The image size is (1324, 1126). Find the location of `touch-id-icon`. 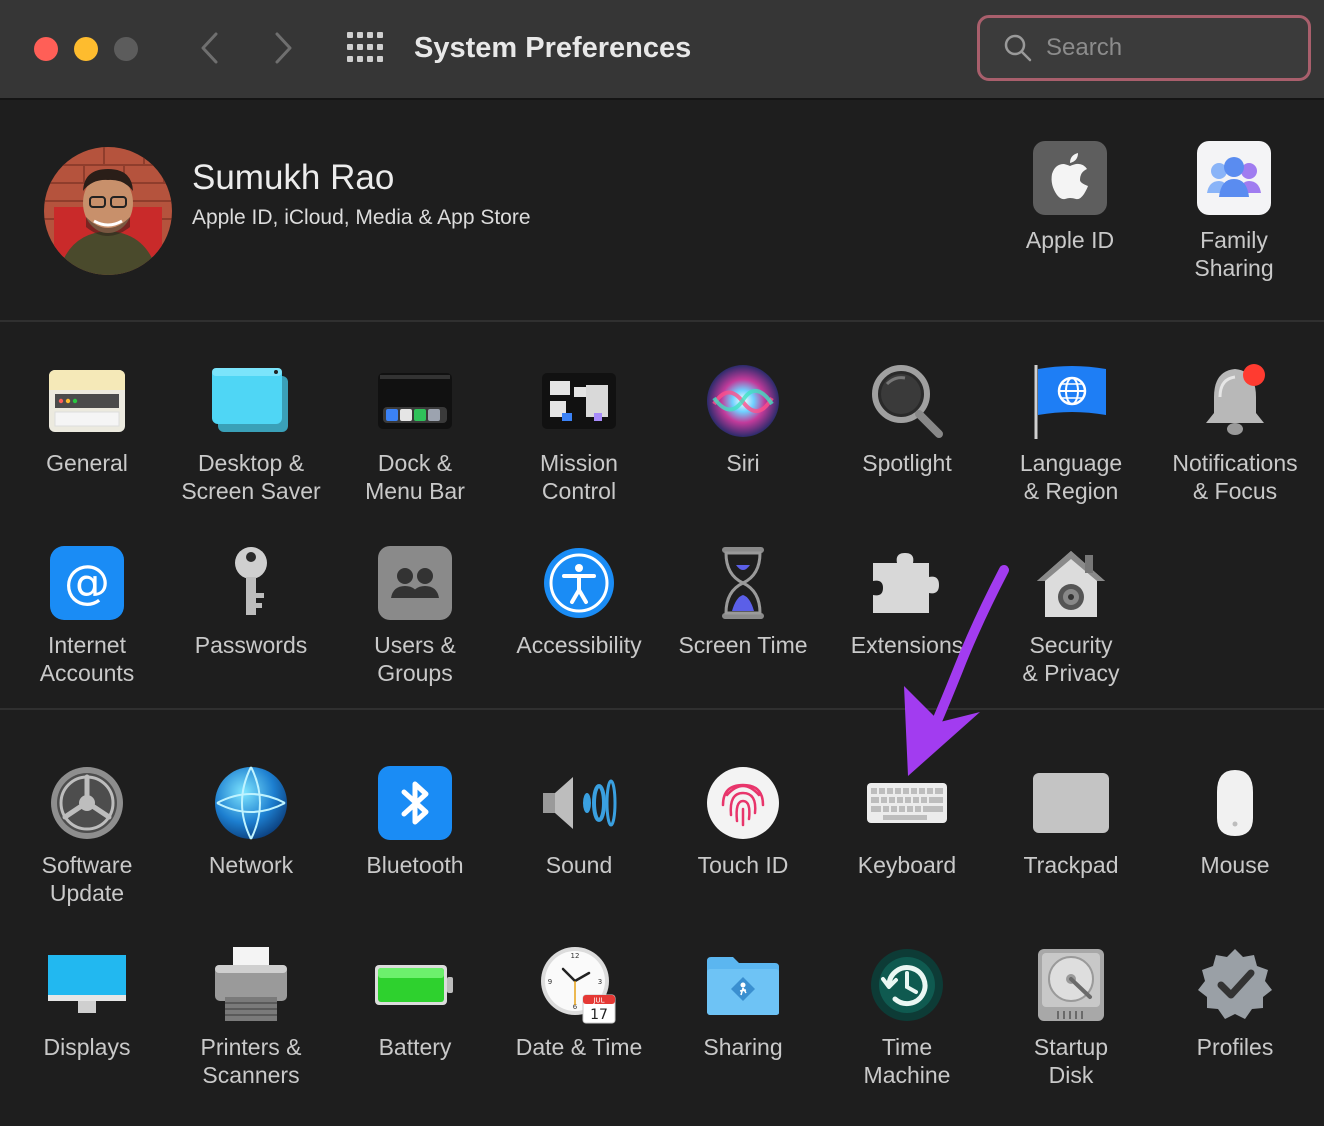

touch-id-icon is located at coordinates (743, 803).